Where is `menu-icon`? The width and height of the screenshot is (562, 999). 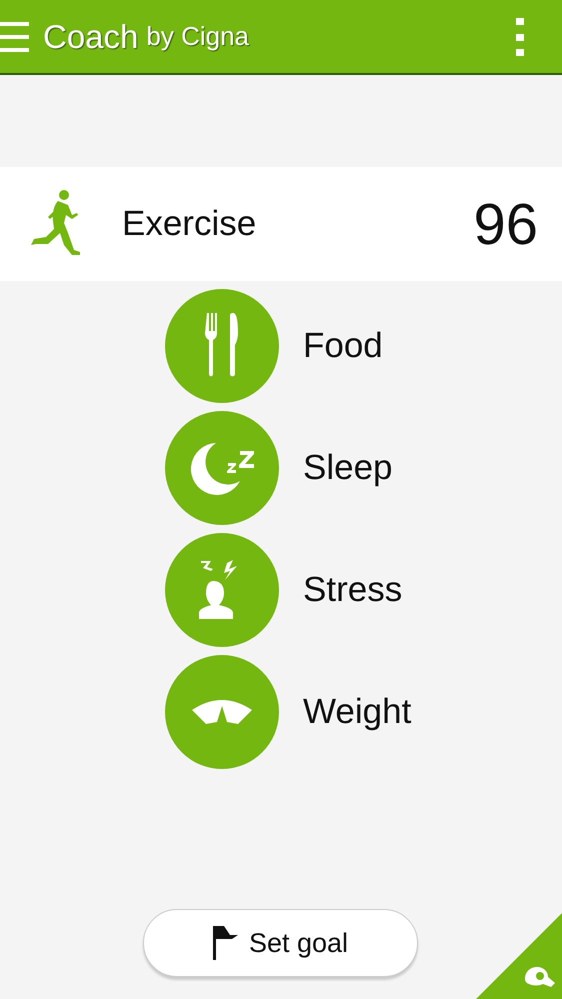 menu-icon is located at coordinates (14, 37).